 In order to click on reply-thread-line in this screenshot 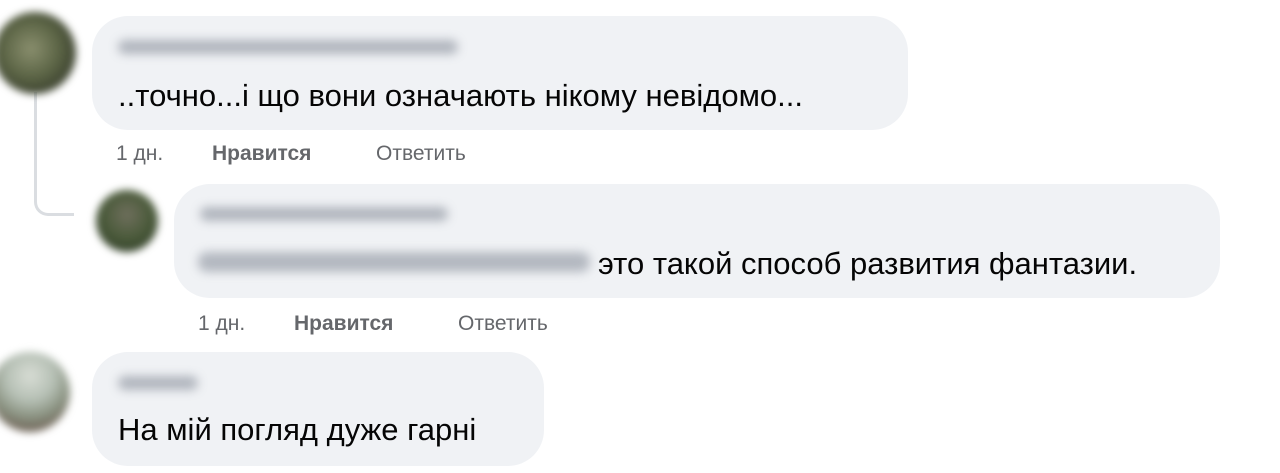, I will do `click(54, 154)`.